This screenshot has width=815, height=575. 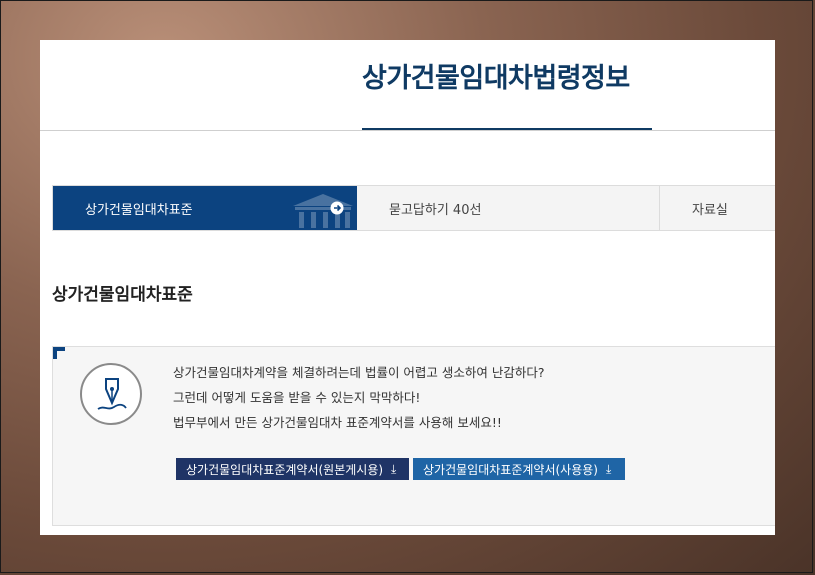 I want to click on info-line: 그런데 어떻게 도움을 받을 수 있는지 막막하다!, so click(x=297, y=397).